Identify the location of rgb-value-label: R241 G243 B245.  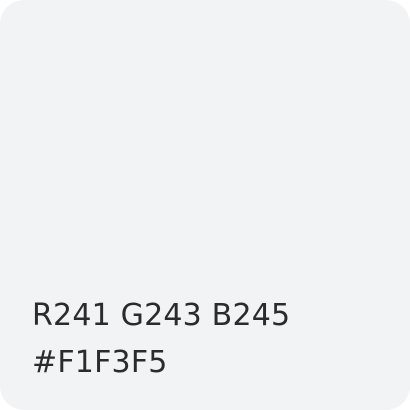
(161, 315).